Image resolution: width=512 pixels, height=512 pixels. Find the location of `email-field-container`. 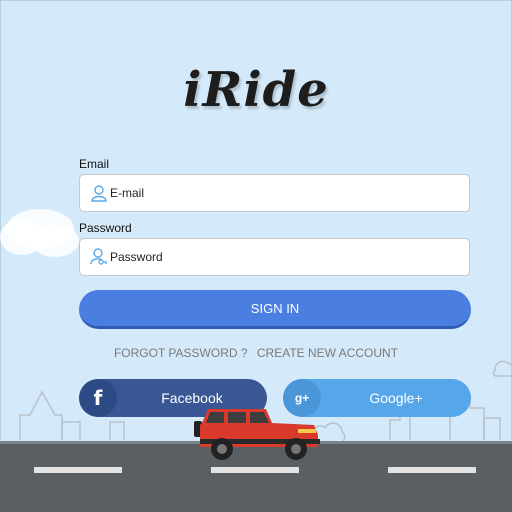

email-field-container is located at coordinates (274, 193).